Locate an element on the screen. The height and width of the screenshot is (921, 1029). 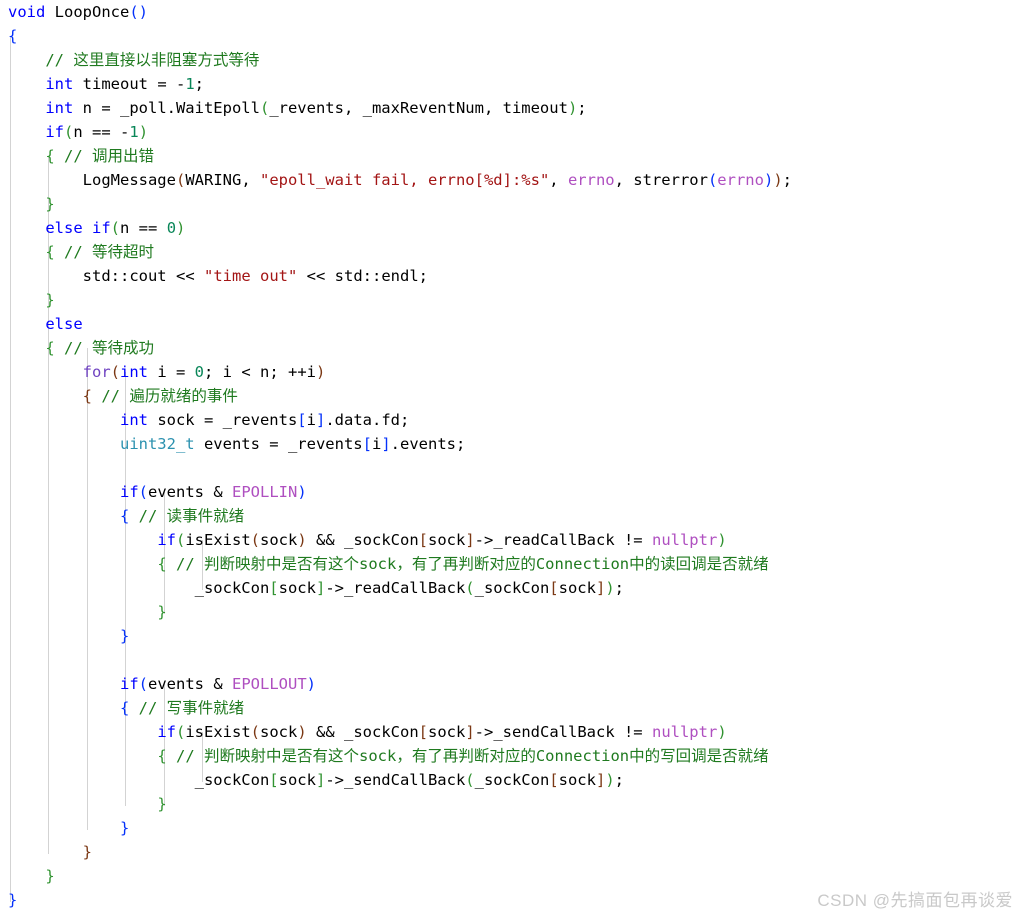
code-line: { // 读事件就绪 is located at coordinates (182, 516).